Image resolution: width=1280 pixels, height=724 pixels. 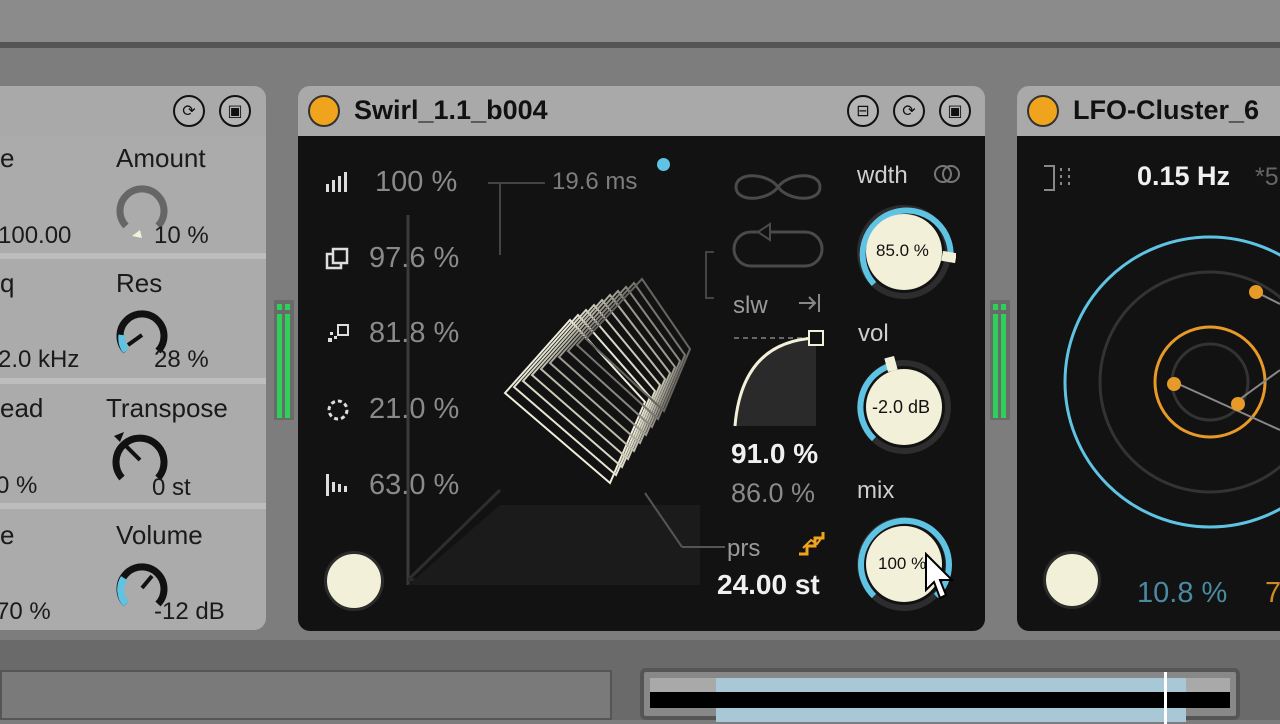 What do you see at coordinates (744, 548) in the screenshot?
I see `prs-label: prs` at bounding box center [744, 548].